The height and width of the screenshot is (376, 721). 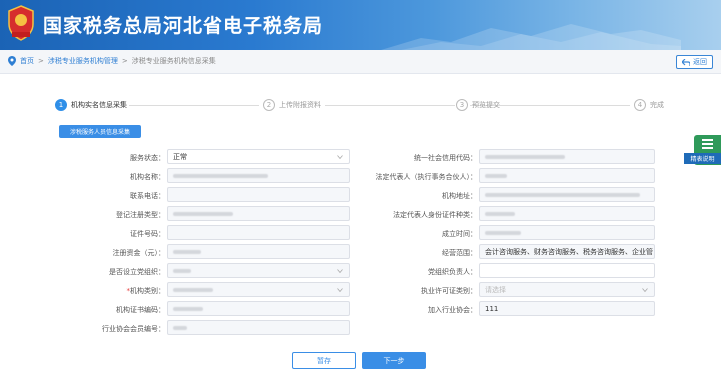 I want to click on org-category-select, so click(x=258, y=289).